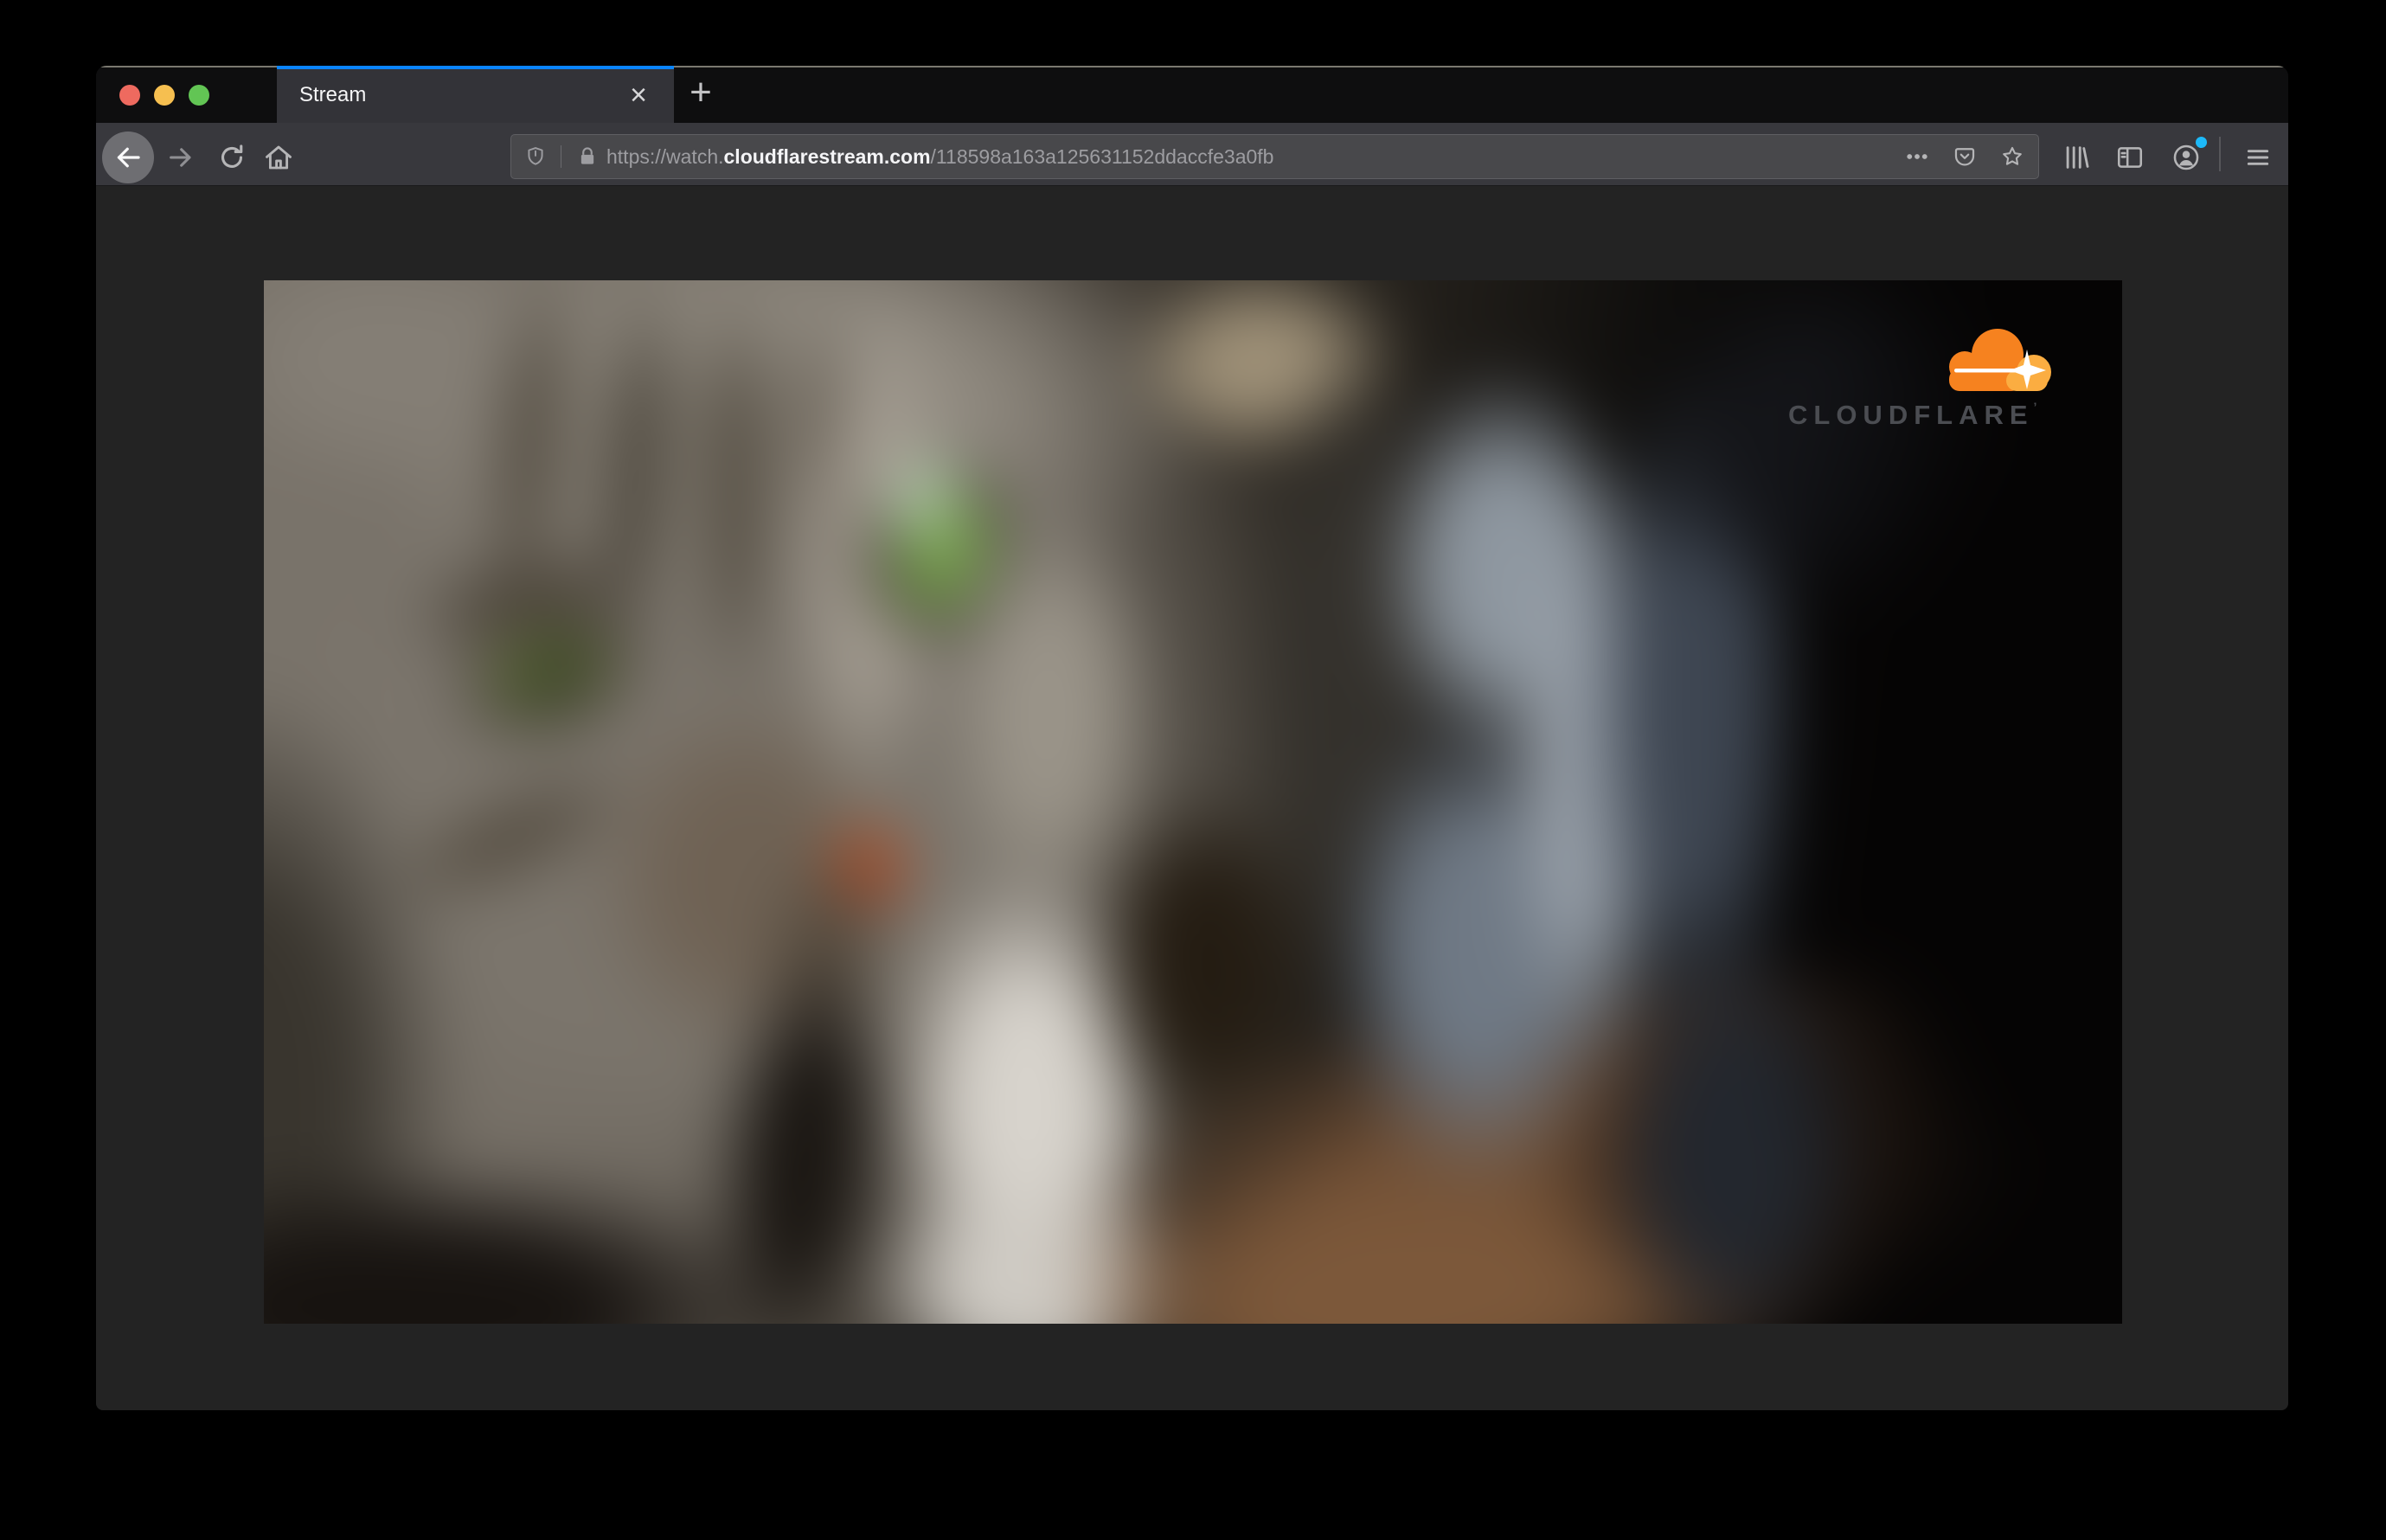 This screenshot has height=1540, width=2386. I want to click on window-minimize-button, so click(165, 95).